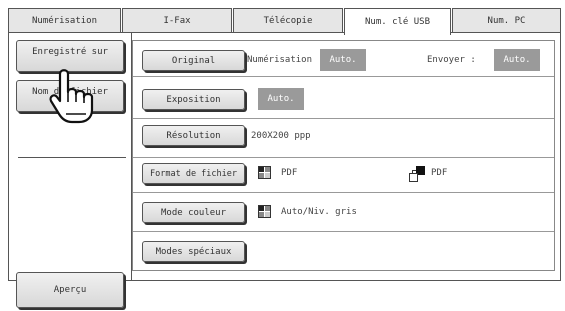  I want to click on tab-label: Num. PC, so click(506, 21).